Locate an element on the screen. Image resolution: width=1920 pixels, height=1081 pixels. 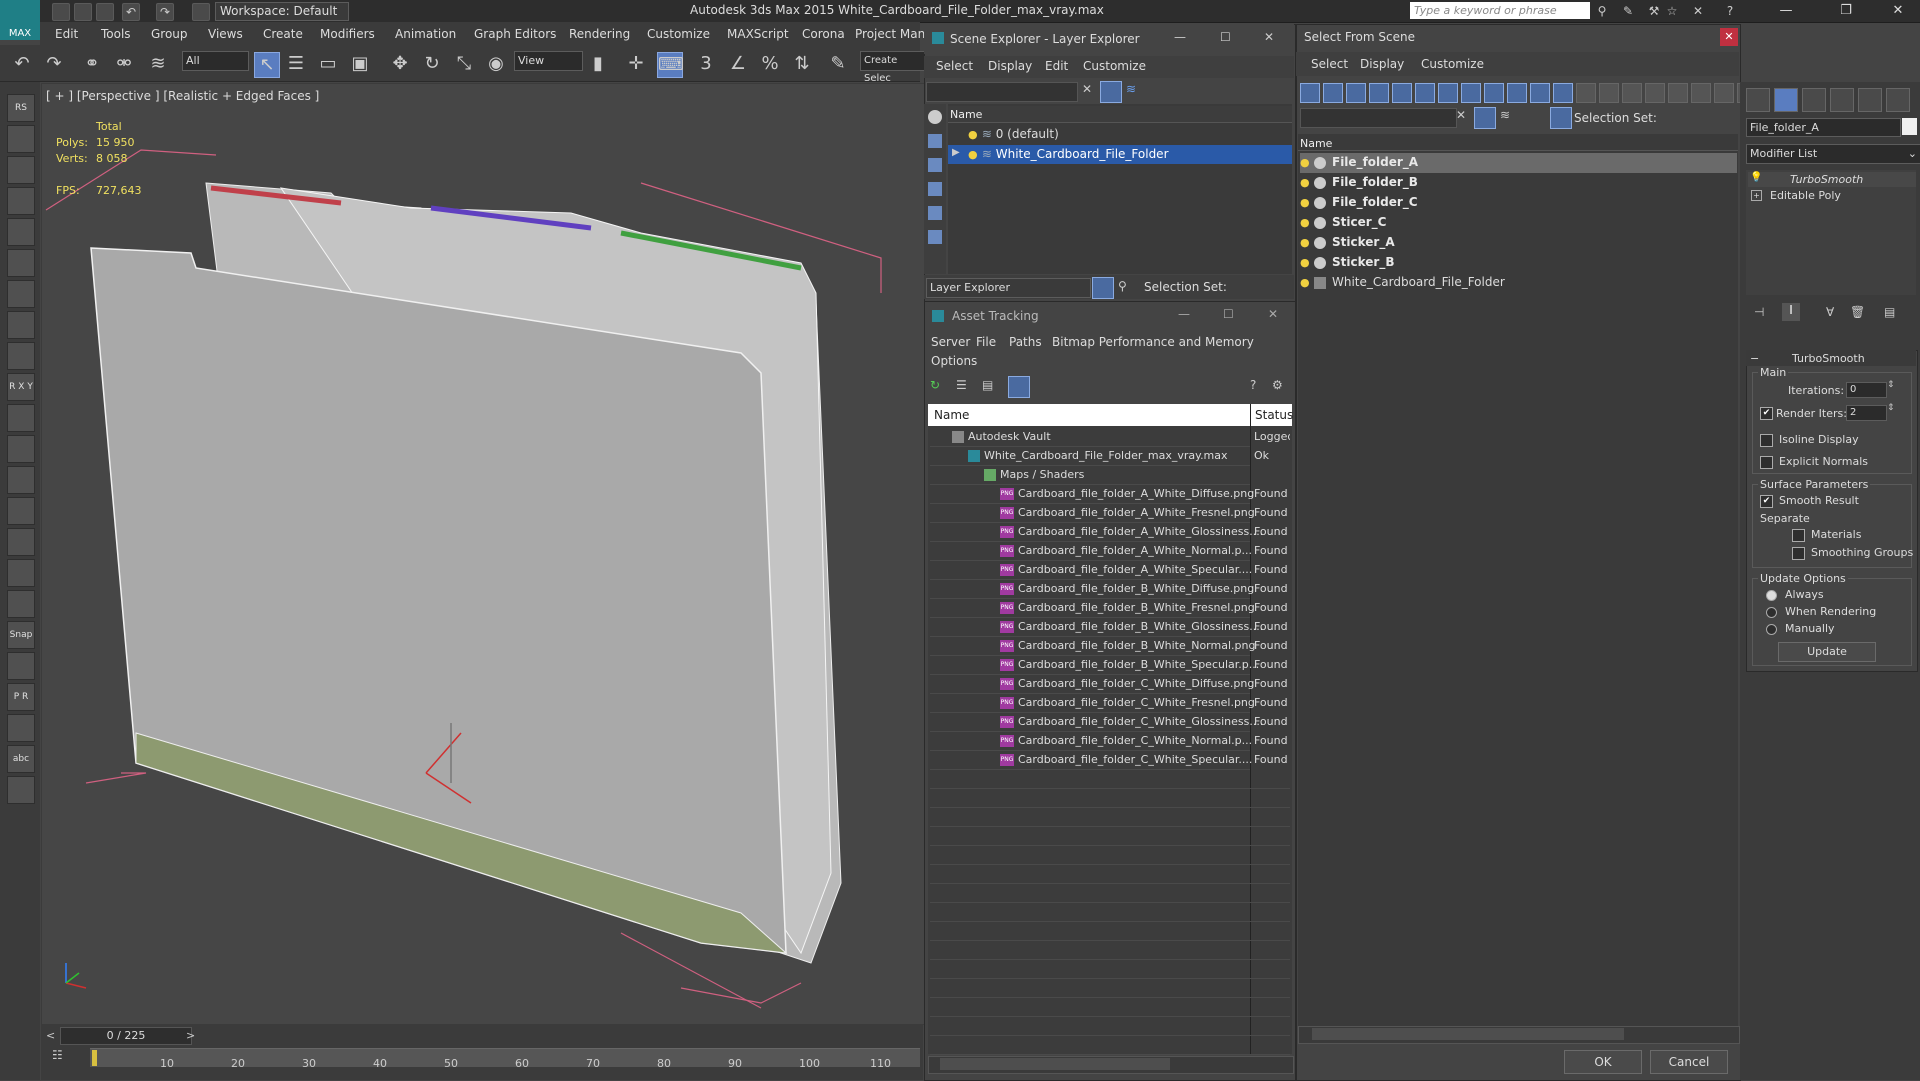
search-input: Type a keyword or phrase is located at coordinates (1500, 10).